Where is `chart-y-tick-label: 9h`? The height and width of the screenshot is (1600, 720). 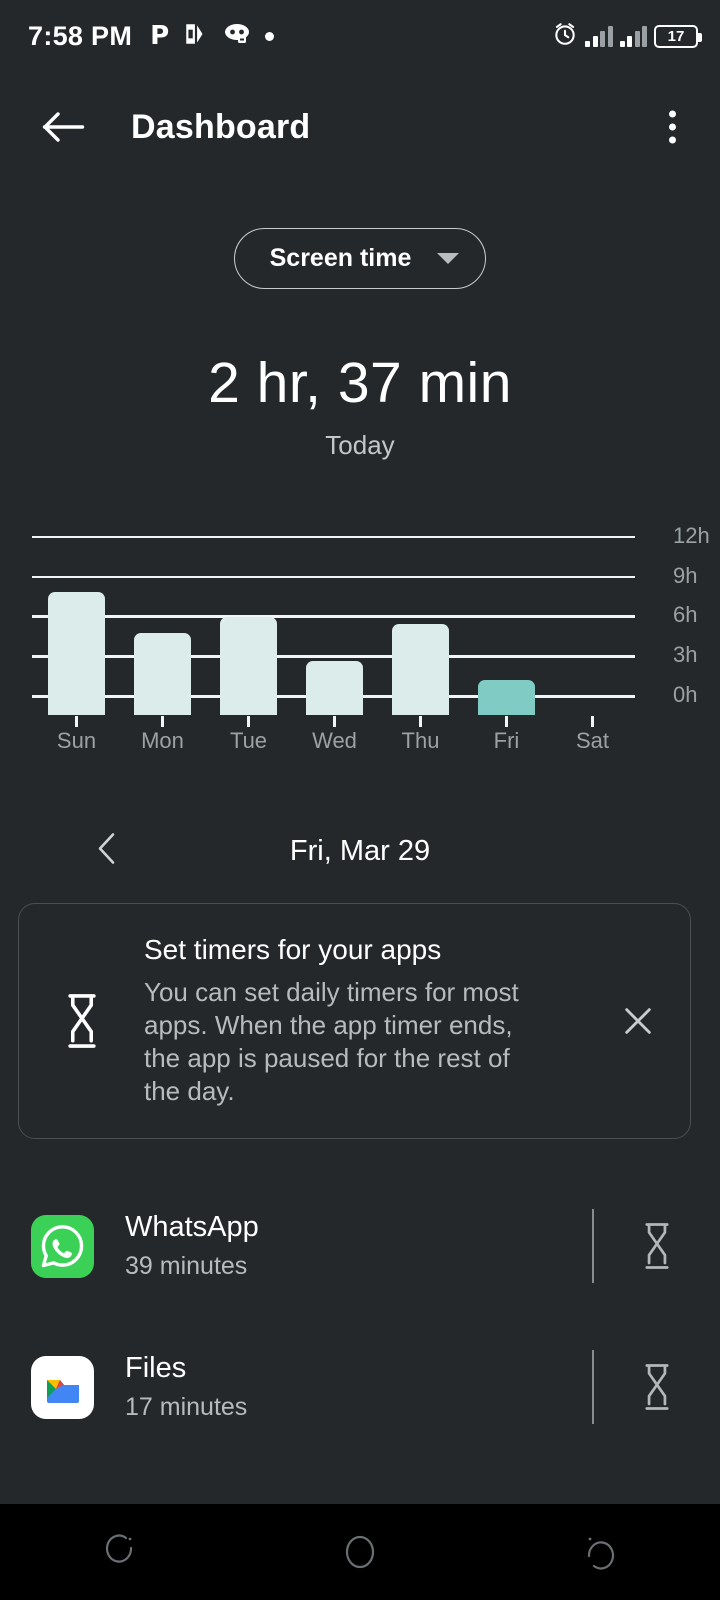
chart-y-tick-label: 9h is located at coordinates (685, 575).